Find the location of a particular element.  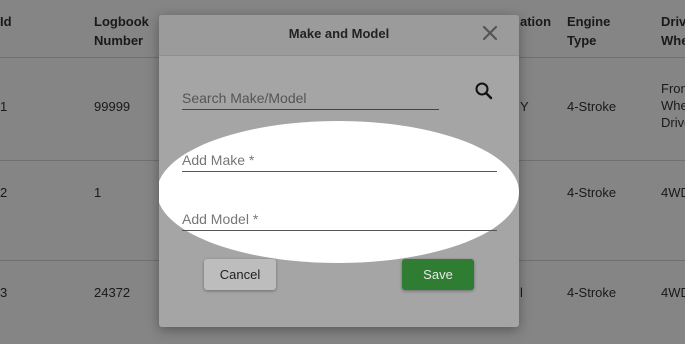

dialog-header: Make and Model is located at coordinates (339, 35).